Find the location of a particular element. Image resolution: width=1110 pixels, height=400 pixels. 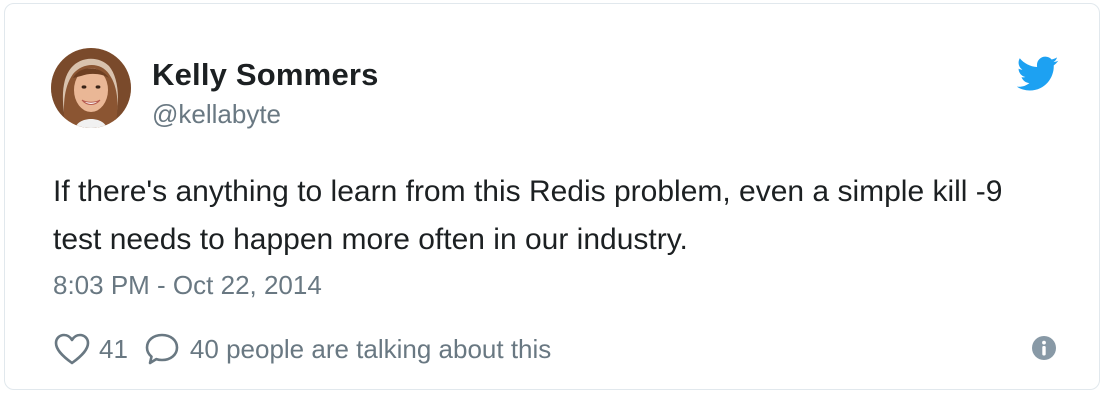

like-count: 41 is located at coordinates (113, 348).